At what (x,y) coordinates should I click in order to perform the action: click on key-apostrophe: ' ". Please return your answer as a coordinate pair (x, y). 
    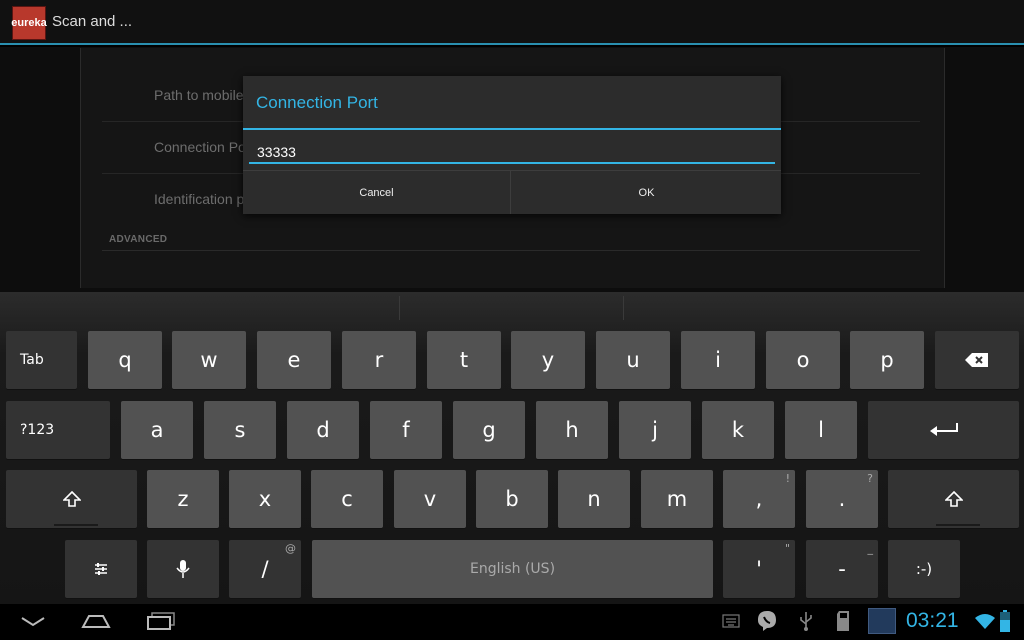
    Looking at the image, I should click on (759, 569).